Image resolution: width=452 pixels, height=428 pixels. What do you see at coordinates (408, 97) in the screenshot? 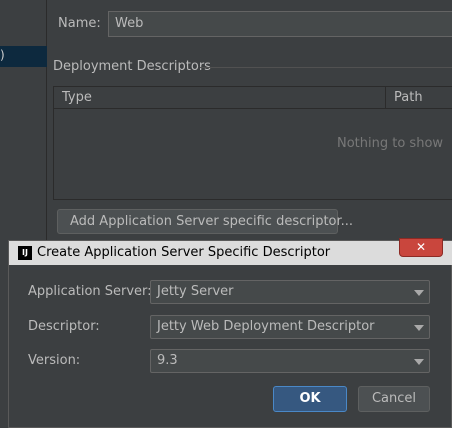
I see `column-header-path: Path` at bounding box center [408, 97].